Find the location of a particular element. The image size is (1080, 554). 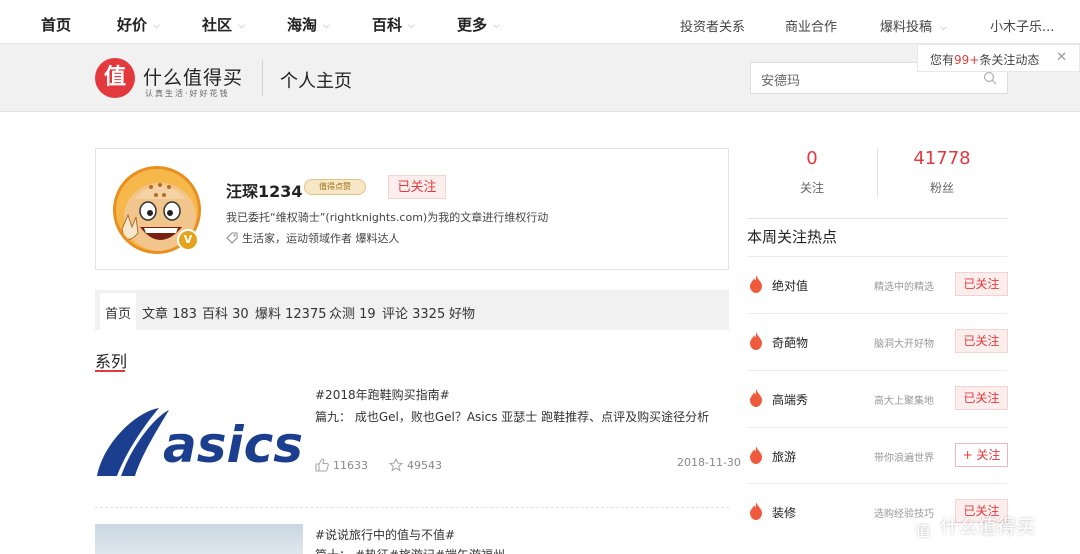

user-tags: 生活家，运动领域作者 爆料达人 is located at coordinates (313, 238).